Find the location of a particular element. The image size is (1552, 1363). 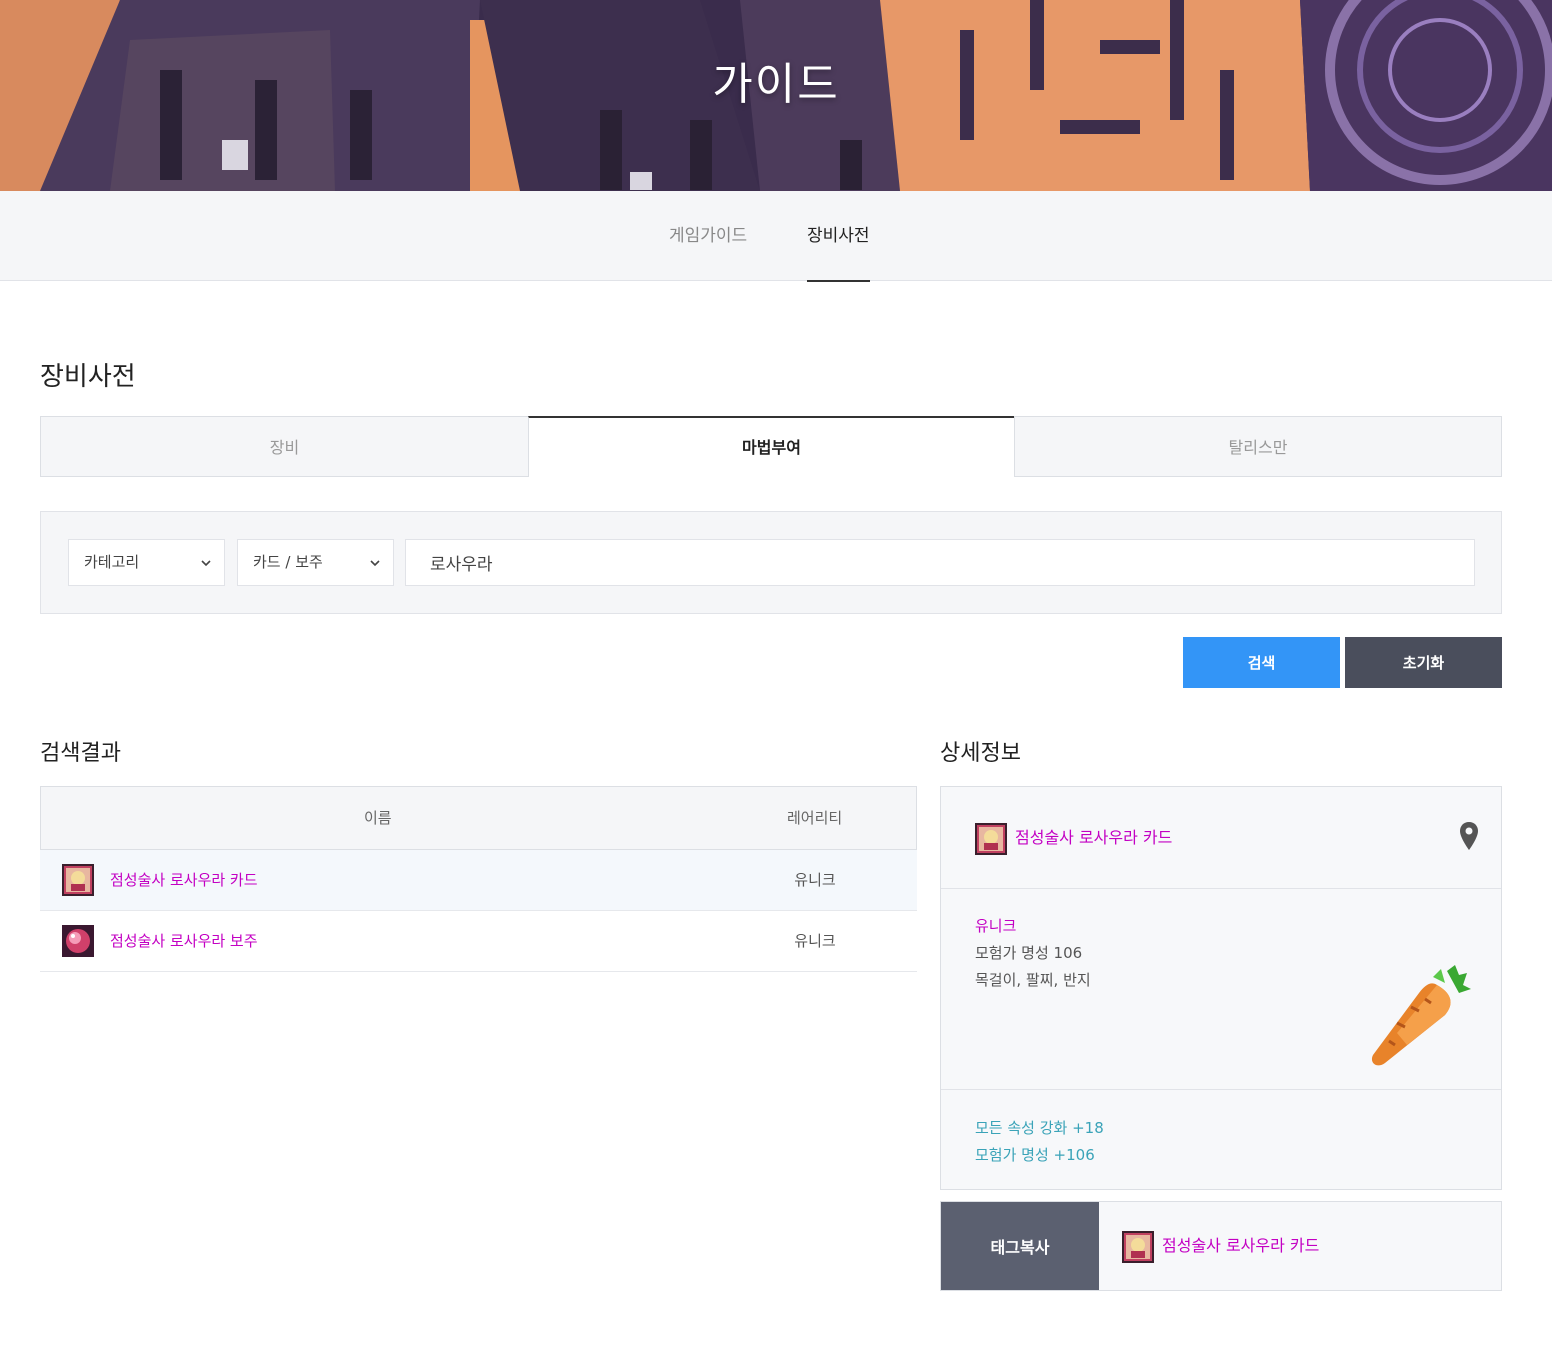

page-title: 장비사전 is located at coordinates (88, 377).